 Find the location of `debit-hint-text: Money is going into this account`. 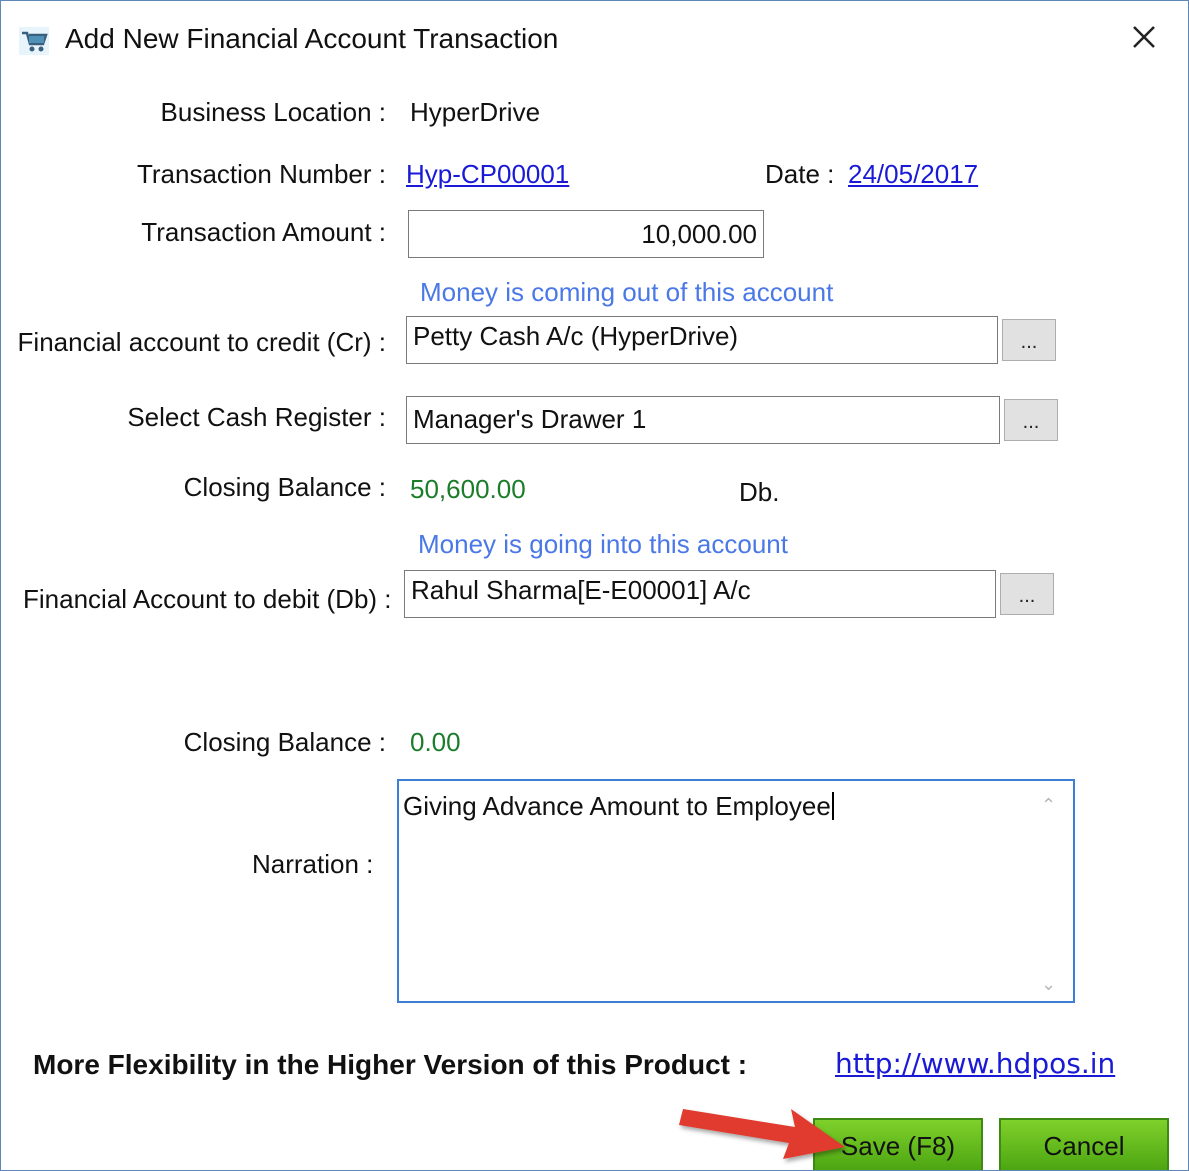

debit-hint-text: Money is going into this account is located at coordinates (603, 544).